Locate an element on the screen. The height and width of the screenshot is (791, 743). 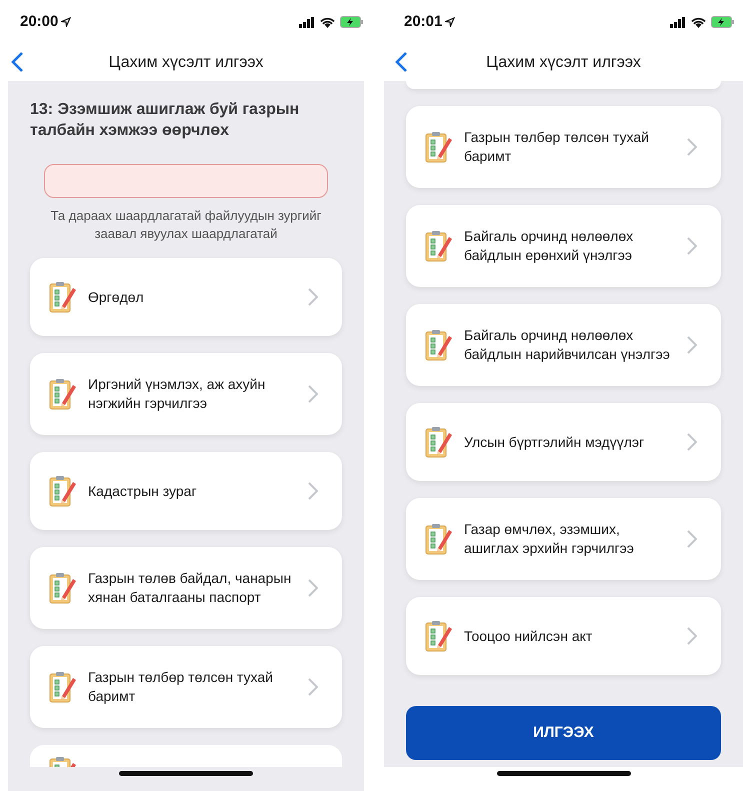
document-item: Газрын төлөв байдал, чанарын хянан баталгааны паспорт is located at coordinates (186, 588).